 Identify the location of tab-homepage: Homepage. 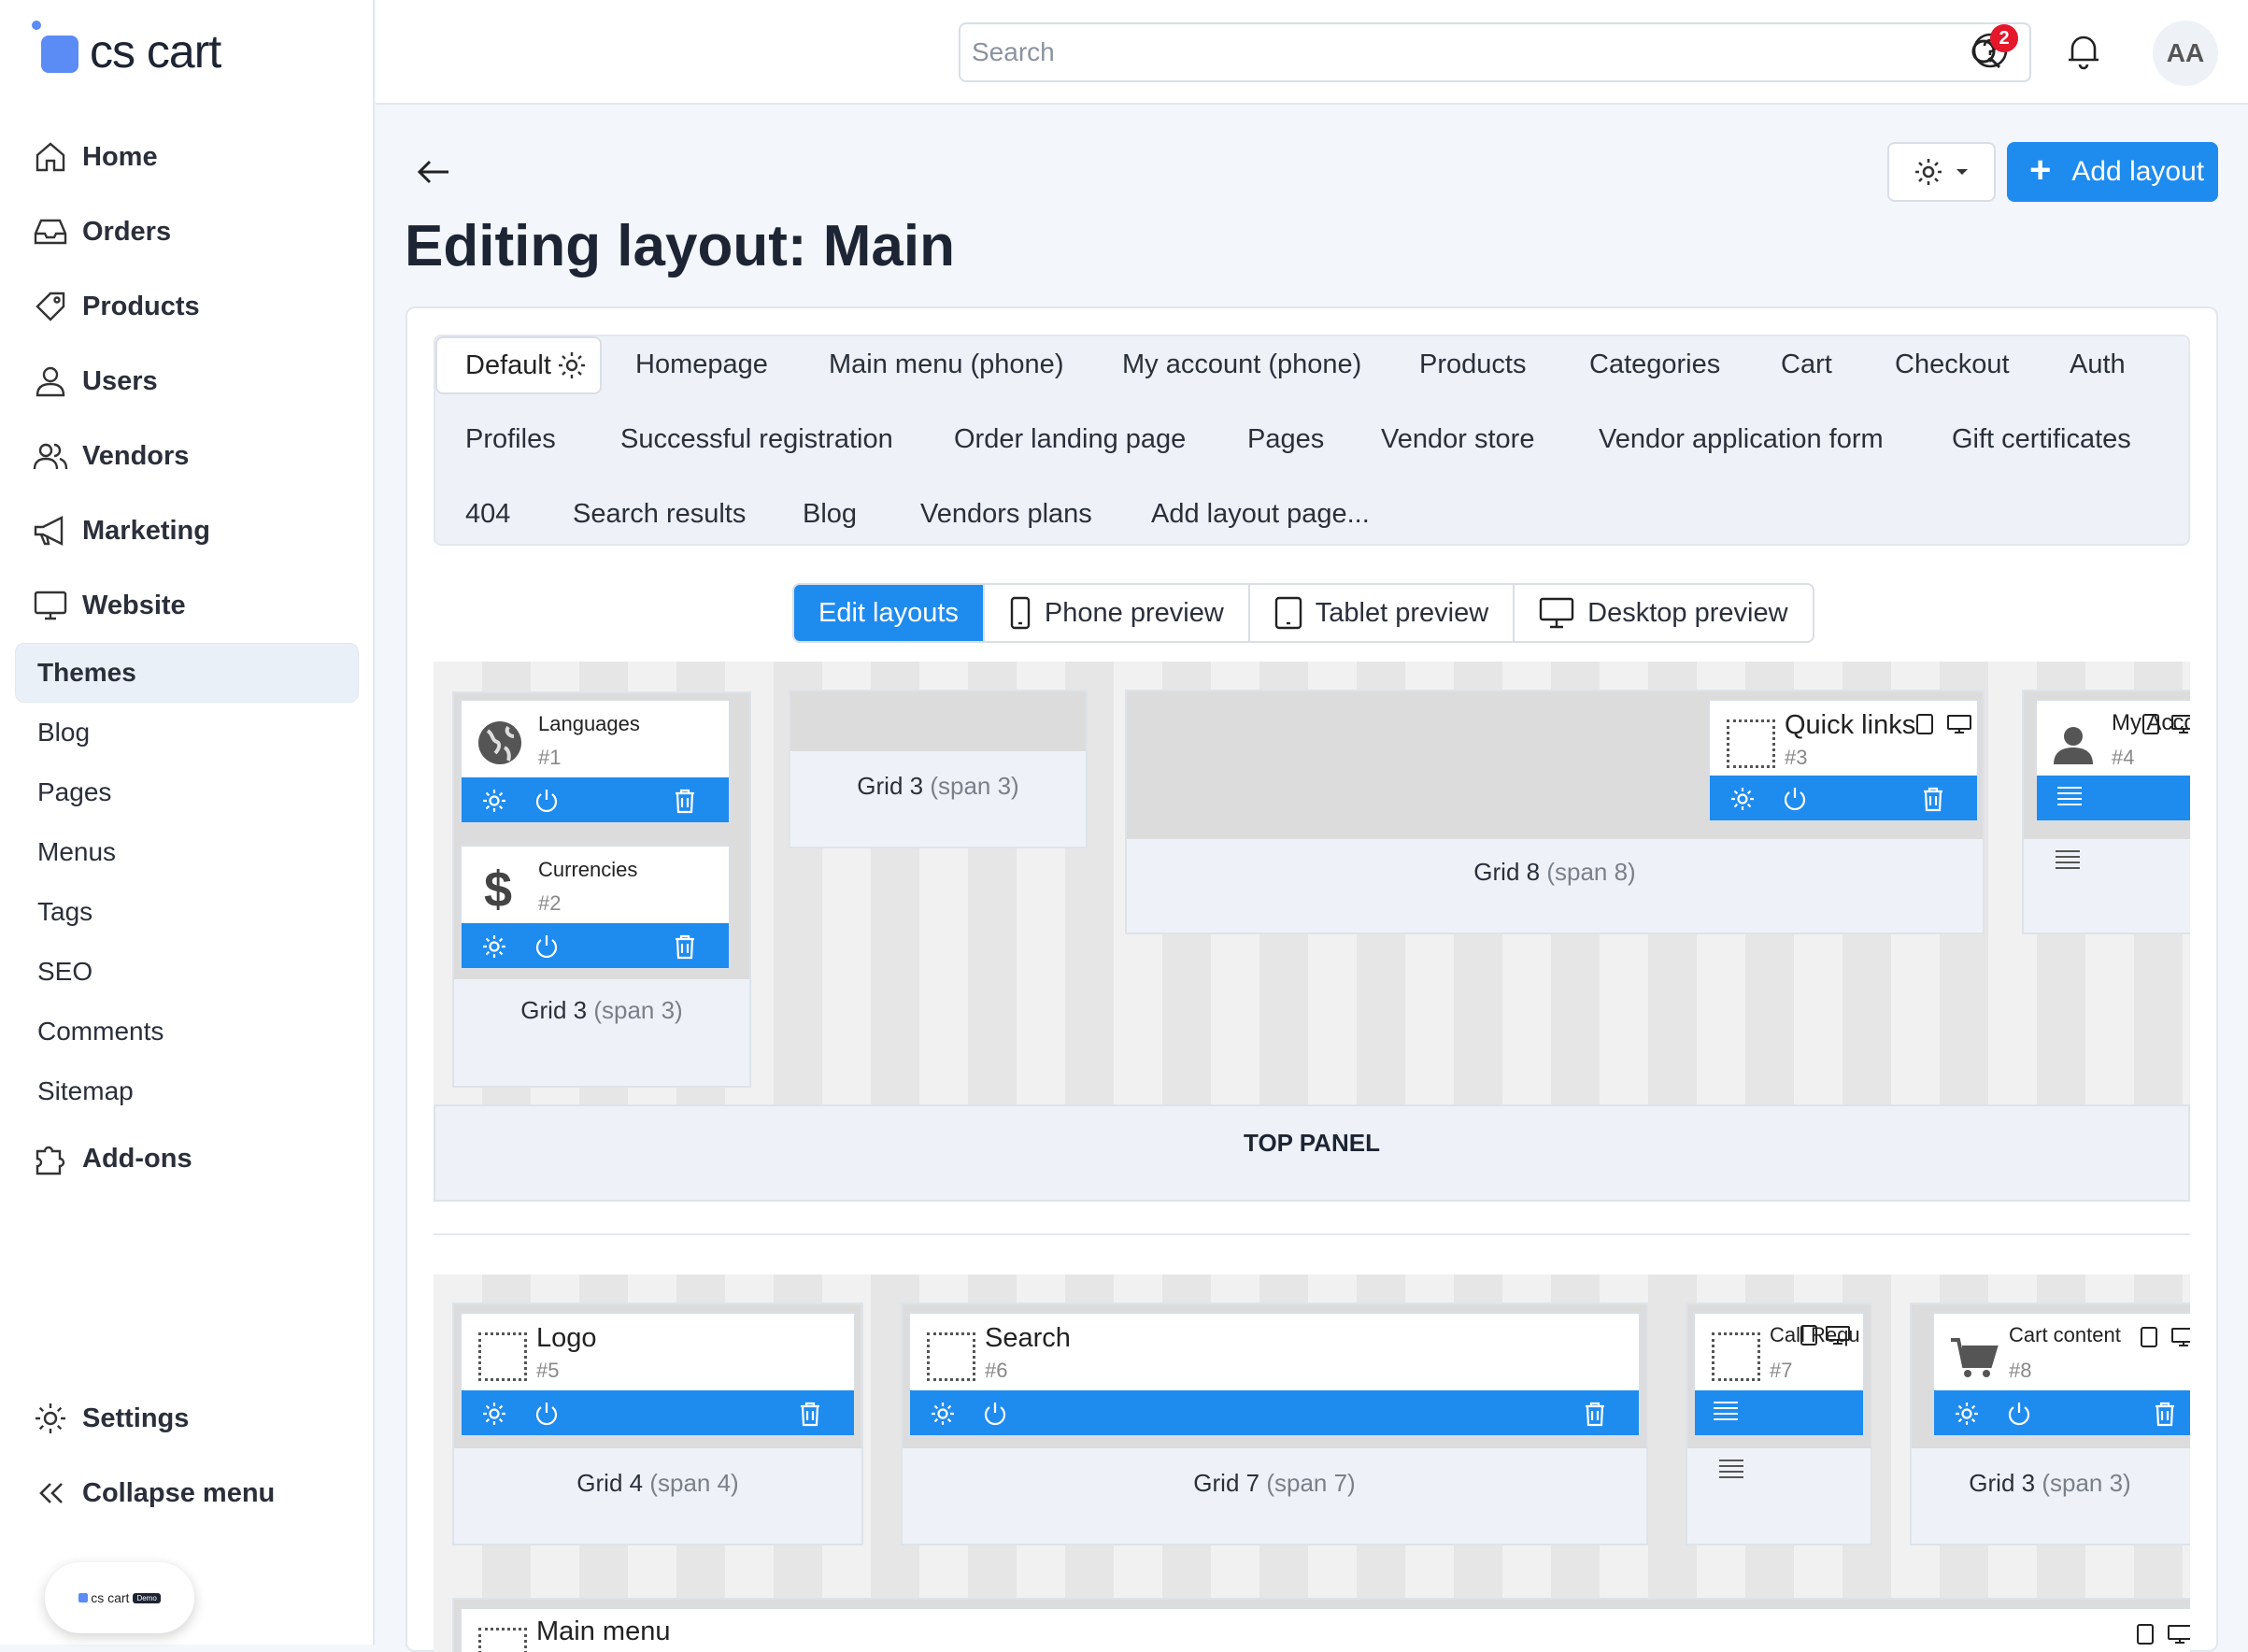
(701, 364).